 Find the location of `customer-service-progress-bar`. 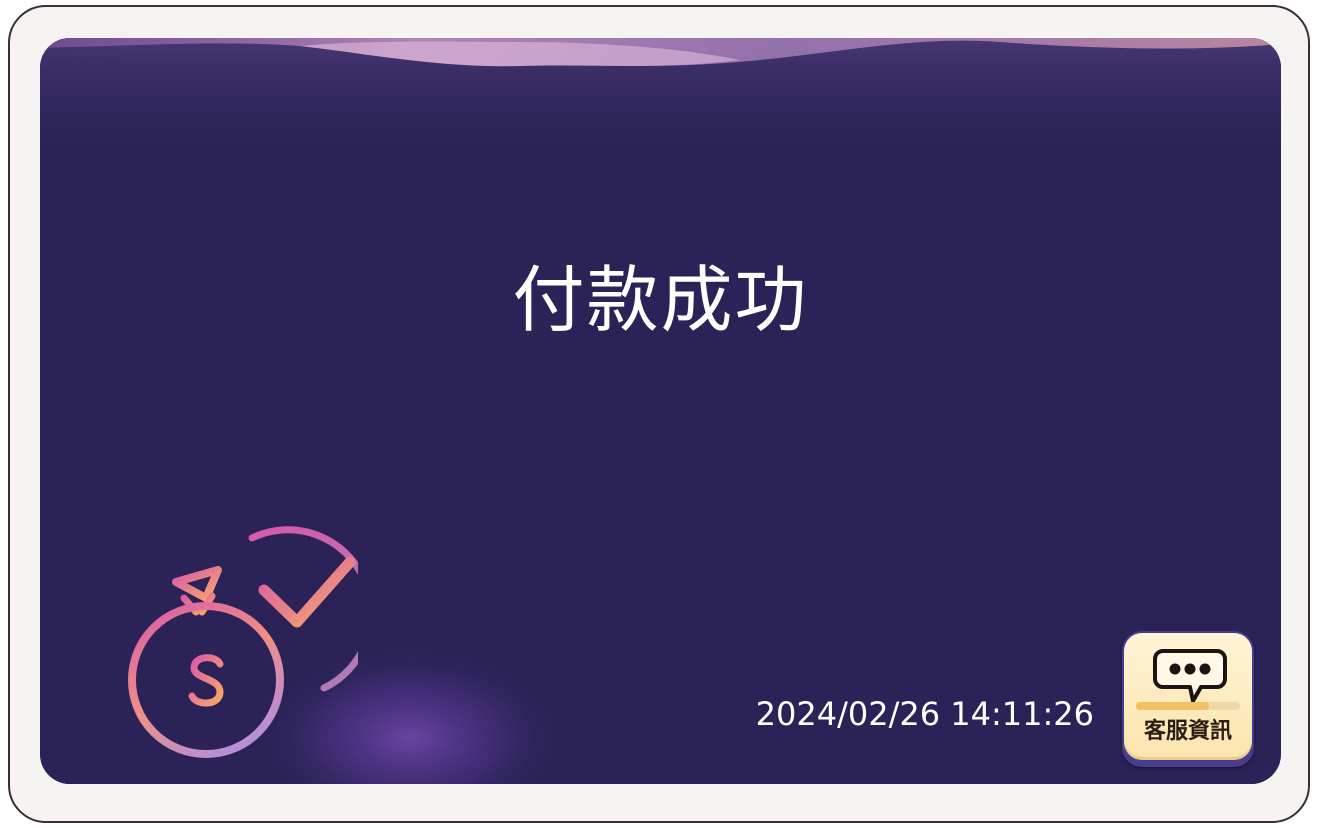

customer-service-progress-bar is located at coordinates (1188, 706).